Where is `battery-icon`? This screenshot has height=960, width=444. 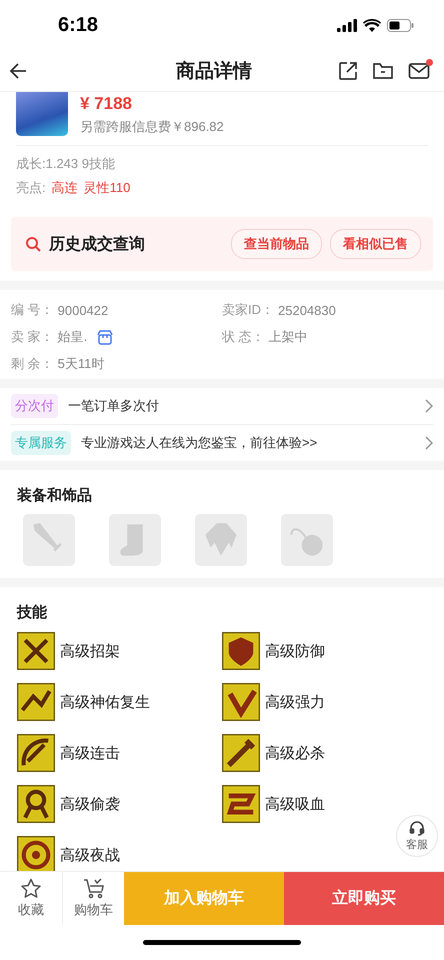
battery-icon is located at coordinates (400, 25).